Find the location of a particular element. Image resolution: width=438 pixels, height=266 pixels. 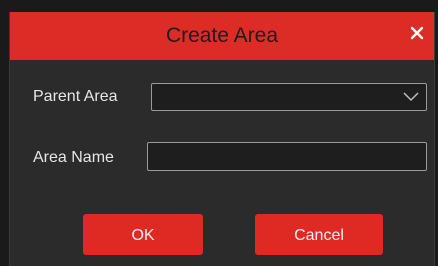

area-name-label: Area Name is located at coordinates (73, 157).